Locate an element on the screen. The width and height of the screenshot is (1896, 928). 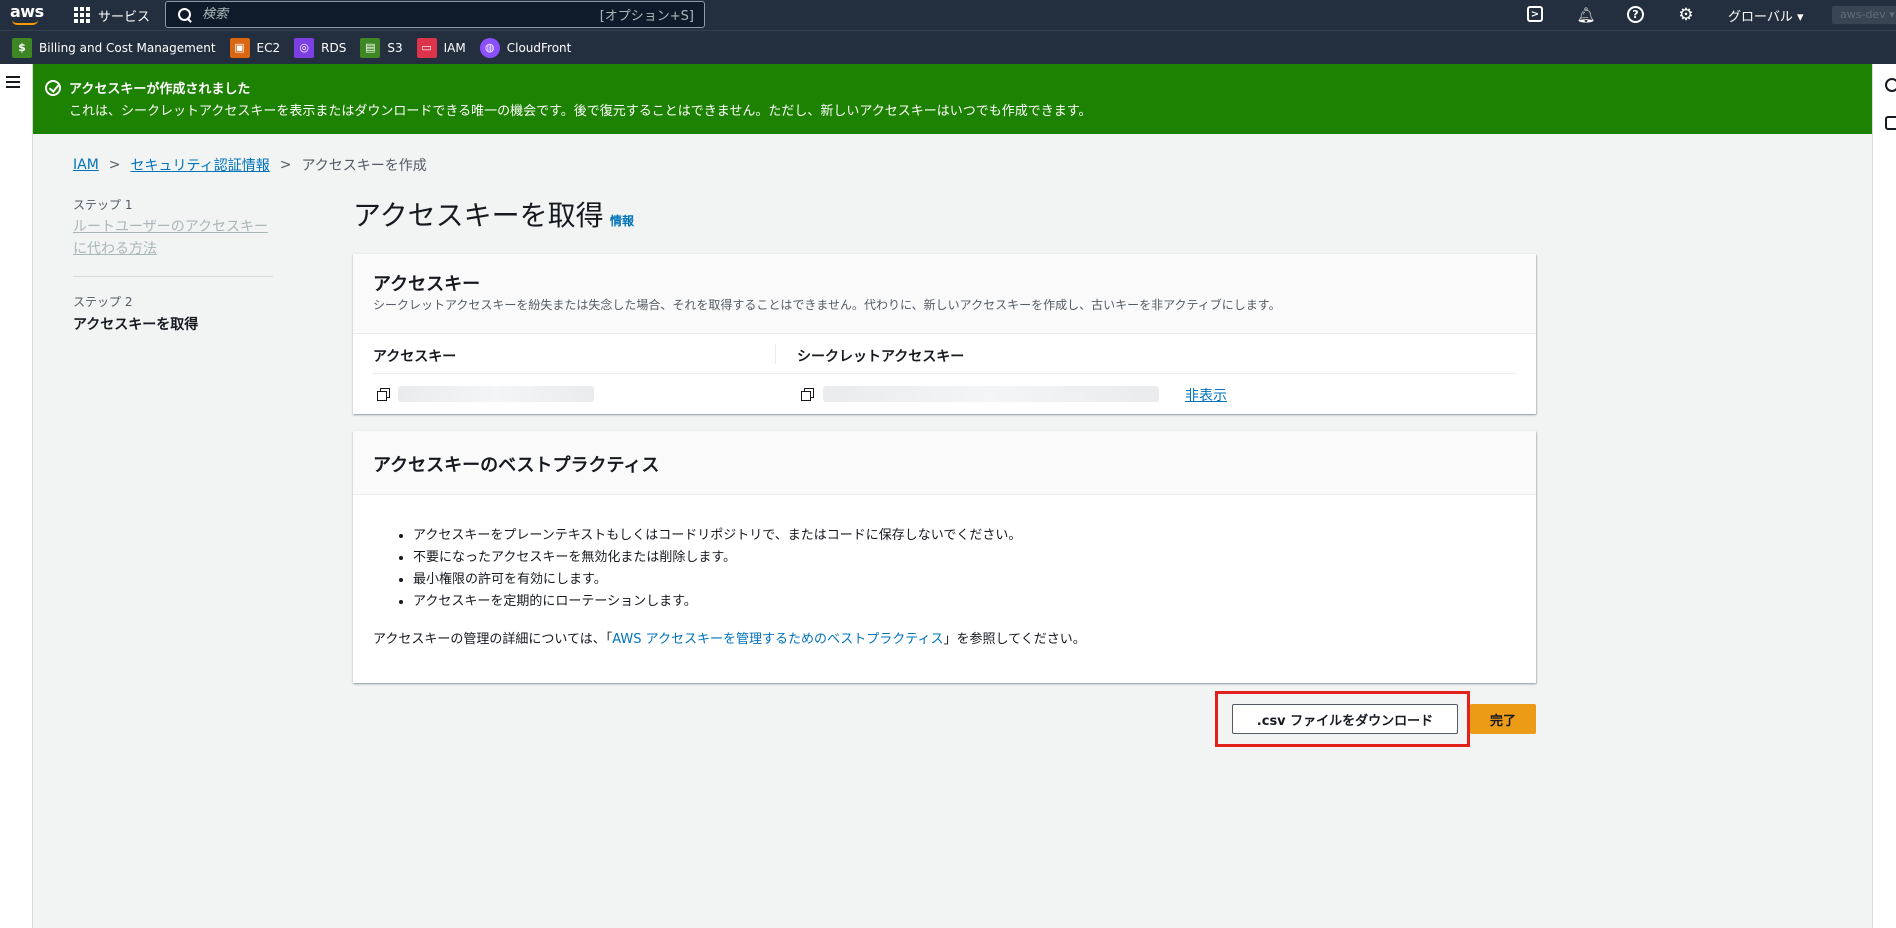
breadcrumb-iam-link: IAM is located at coordinates (86, 165).